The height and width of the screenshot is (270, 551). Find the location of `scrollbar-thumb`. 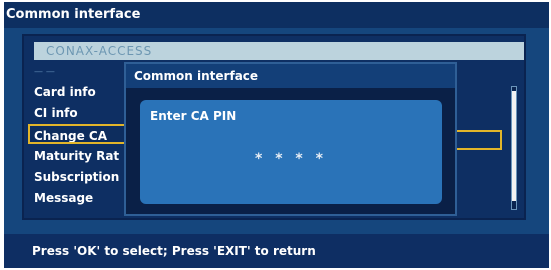

scrollbar-thumb is located at coordinates (514, 146).